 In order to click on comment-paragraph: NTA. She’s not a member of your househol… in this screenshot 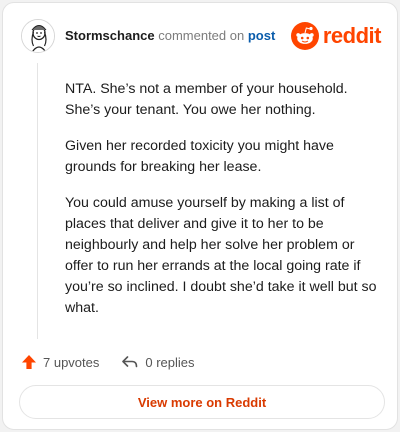, I will do `click(206, 99)`.